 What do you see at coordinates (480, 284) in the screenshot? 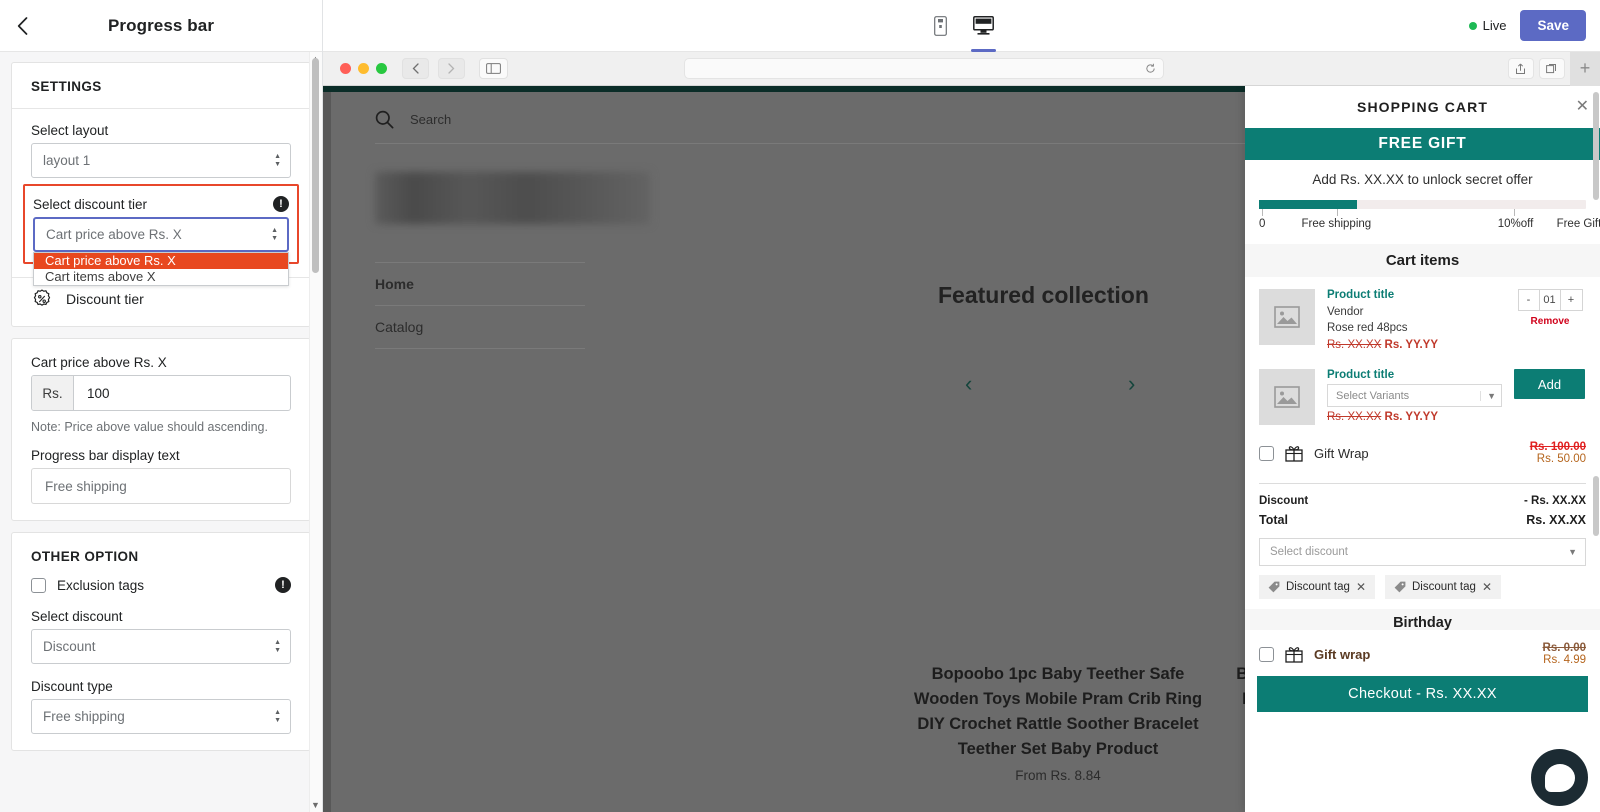
I see `store-nav-item-home: Home` at bounding box center [480, 284].